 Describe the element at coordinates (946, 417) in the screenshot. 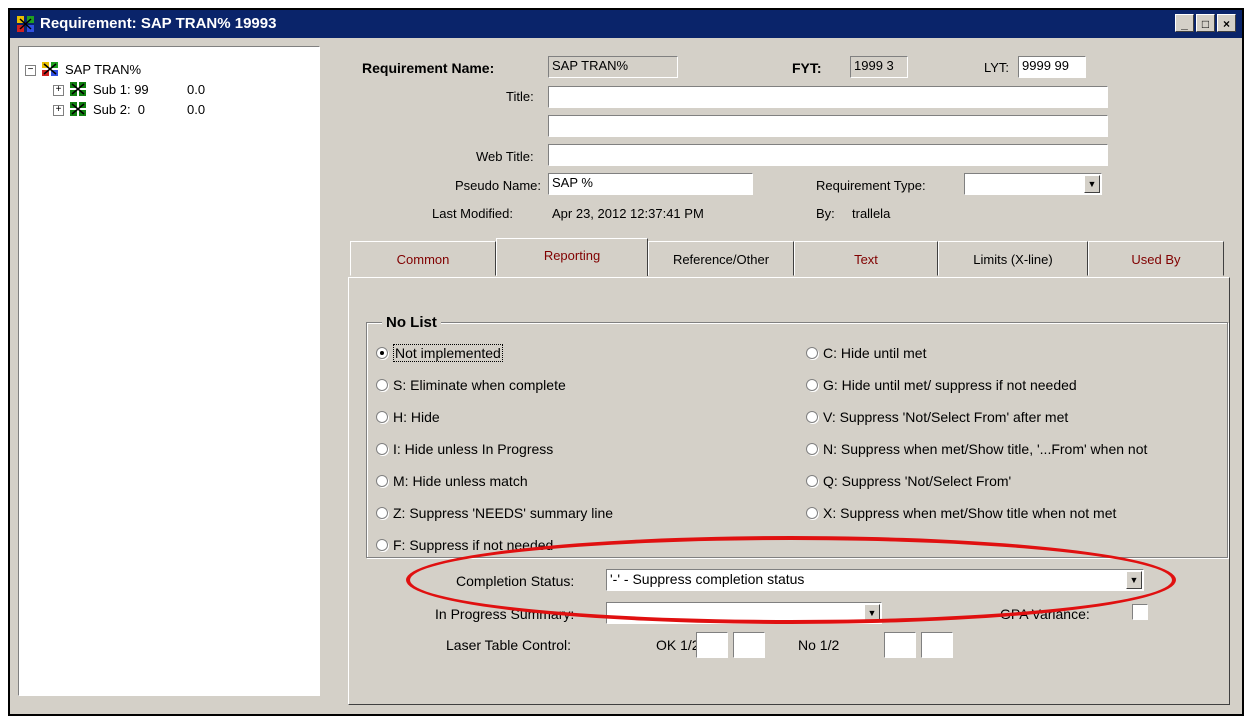

I see `radio-label: V: Suppress 'Not/Select From' after met` at that location.